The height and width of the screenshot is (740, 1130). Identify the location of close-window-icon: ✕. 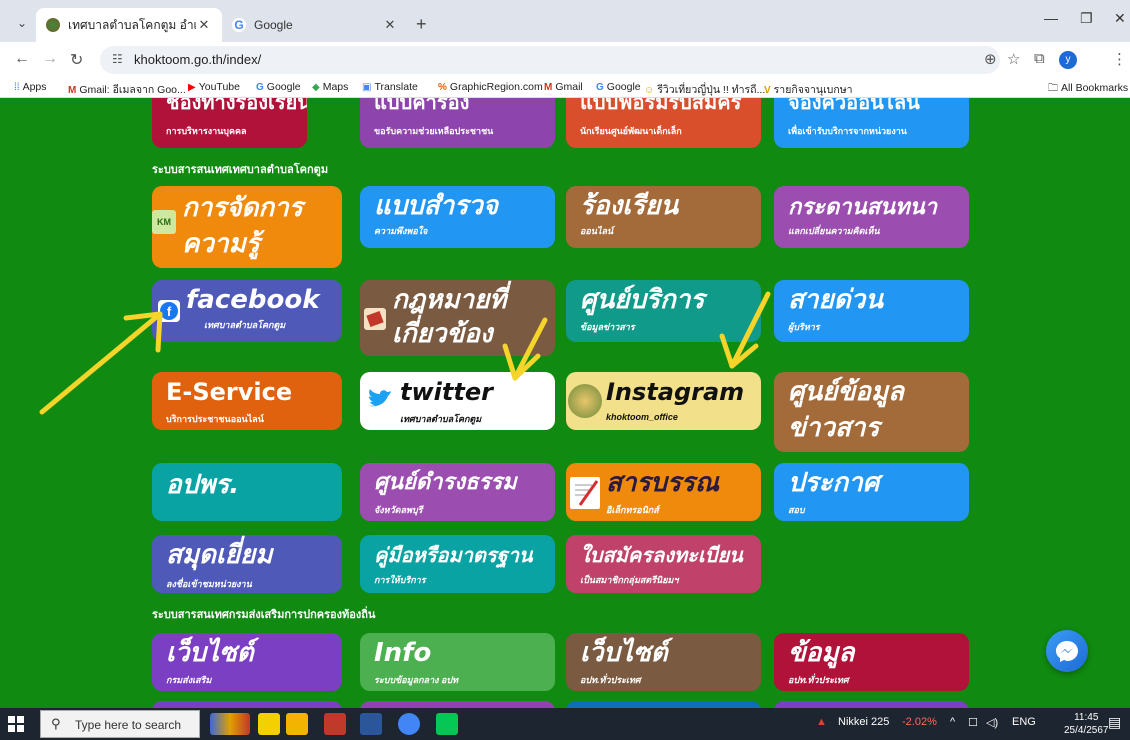
(1120, 18).